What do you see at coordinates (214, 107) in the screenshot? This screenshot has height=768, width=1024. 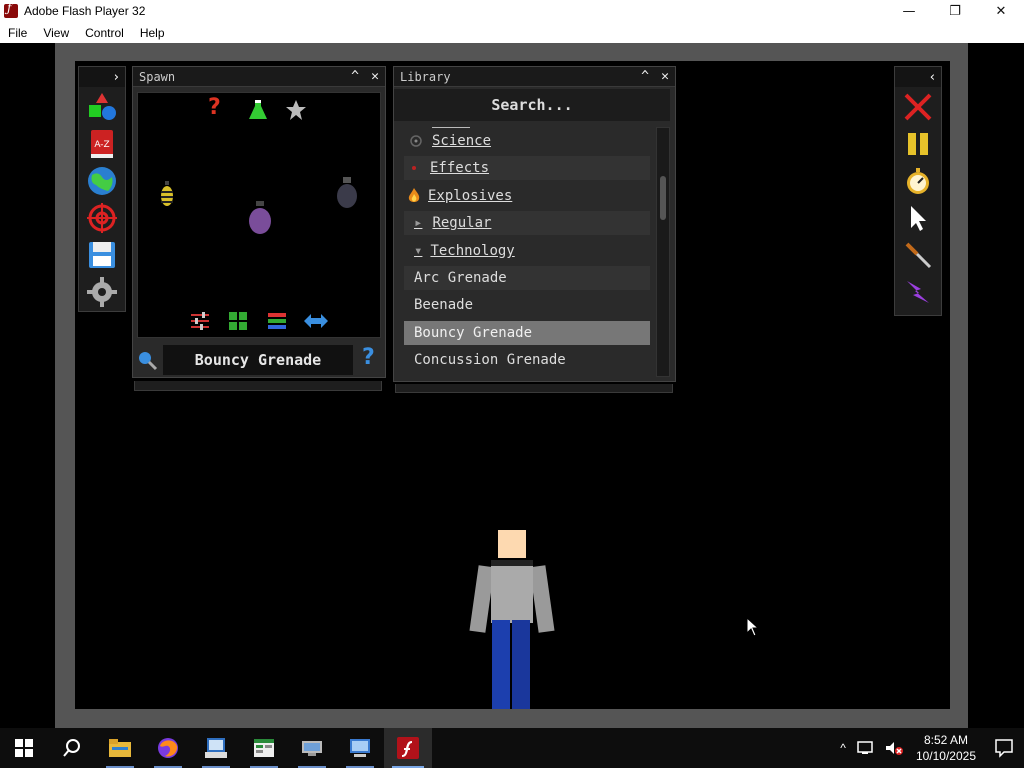 I see `question-icon: ?` at bounding box center [214, 107].